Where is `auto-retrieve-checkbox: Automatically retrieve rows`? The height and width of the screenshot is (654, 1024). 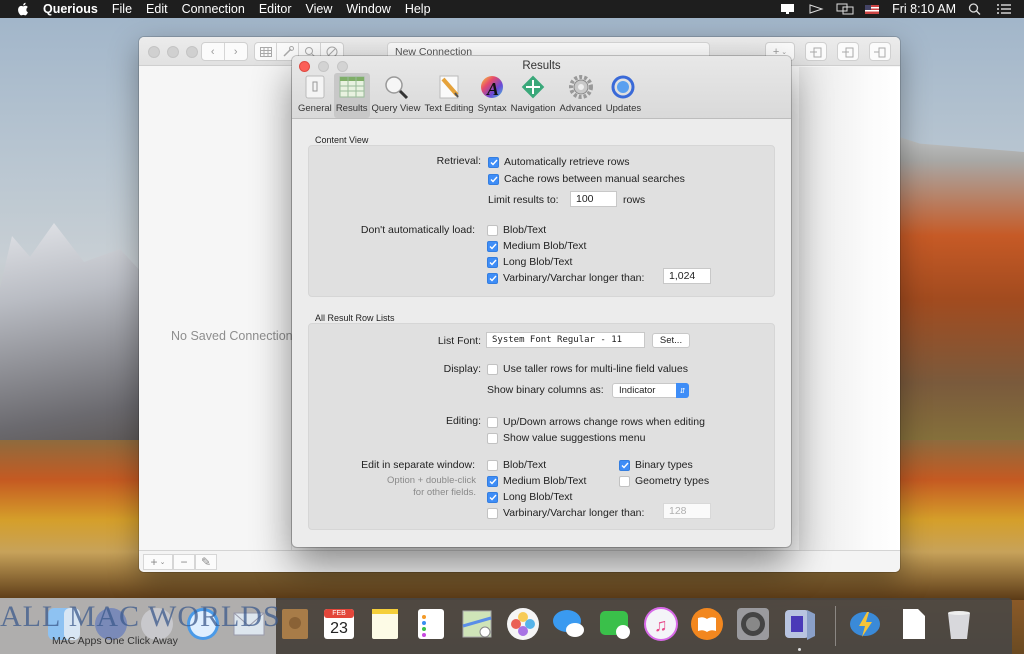 auto-retrieve-checkbox: Automatically retrieve rows is located at coordinates (558, 162).